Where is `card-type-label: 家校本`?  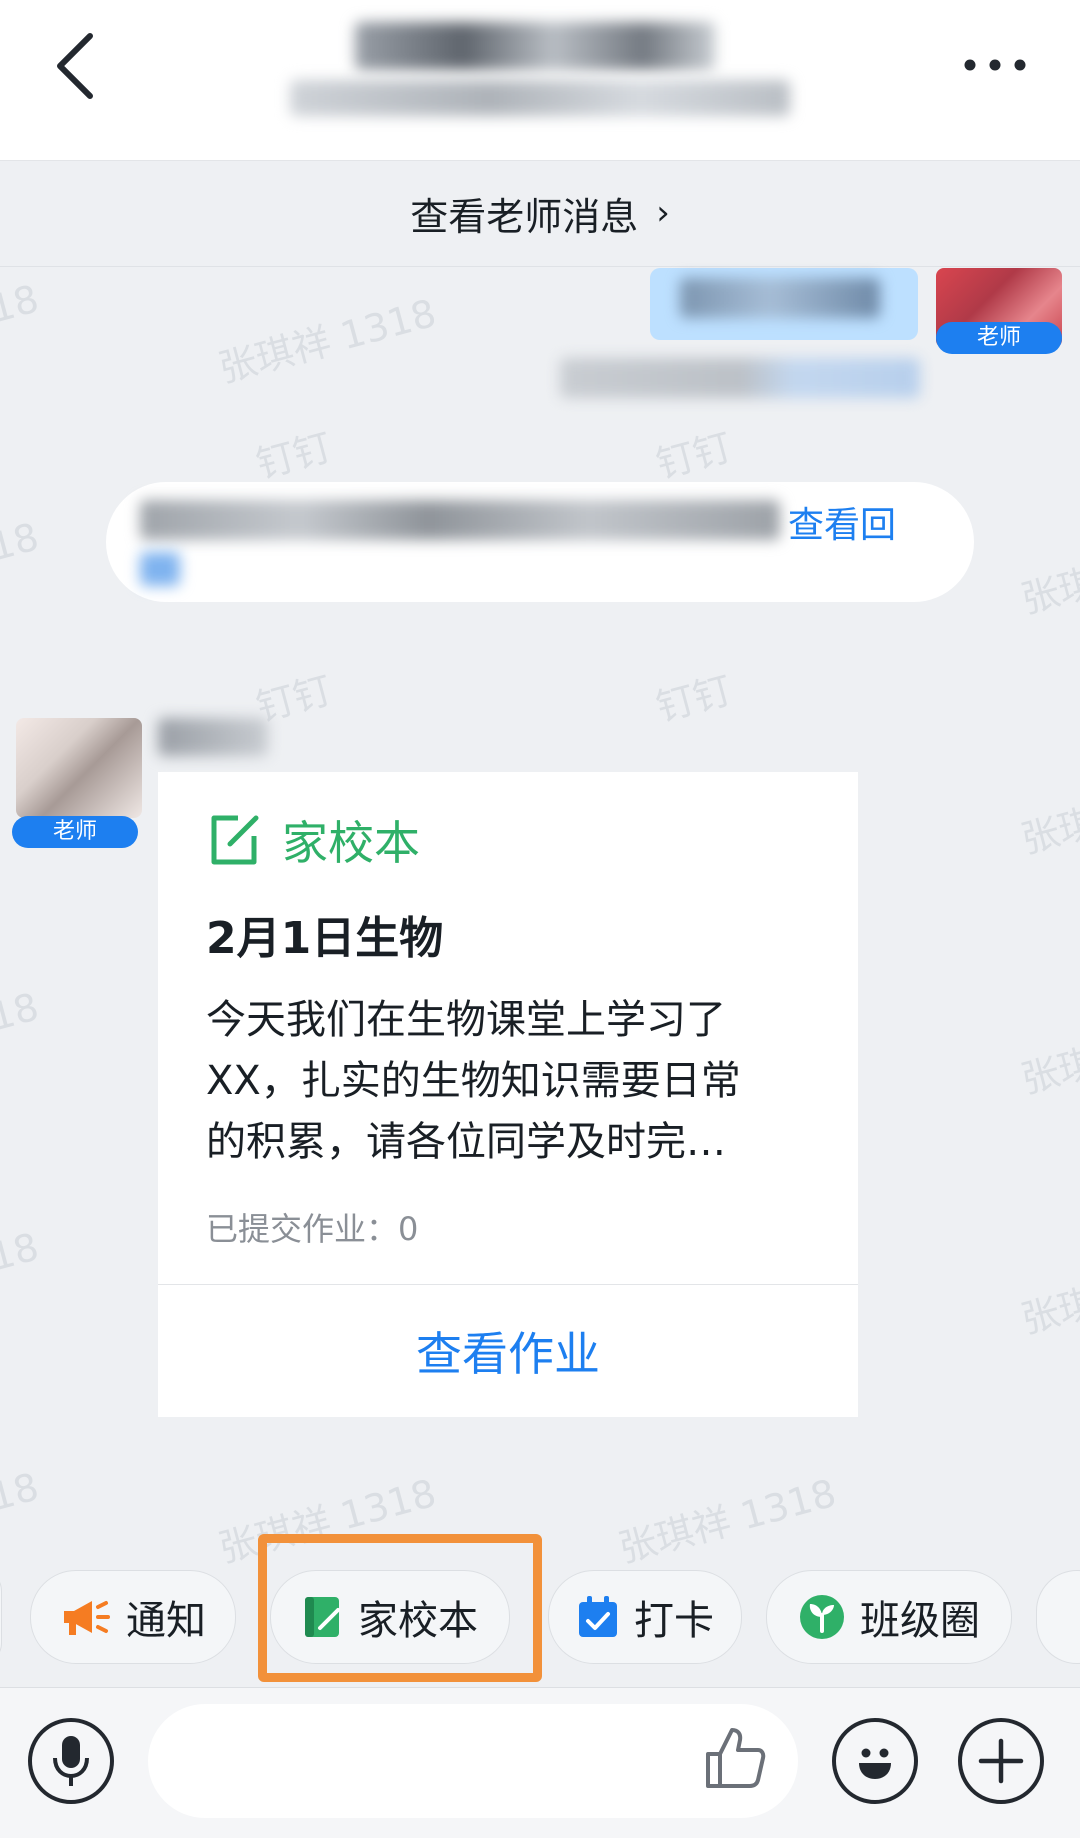 card-type-label: 家校本 is located at coordinates (351, 843).